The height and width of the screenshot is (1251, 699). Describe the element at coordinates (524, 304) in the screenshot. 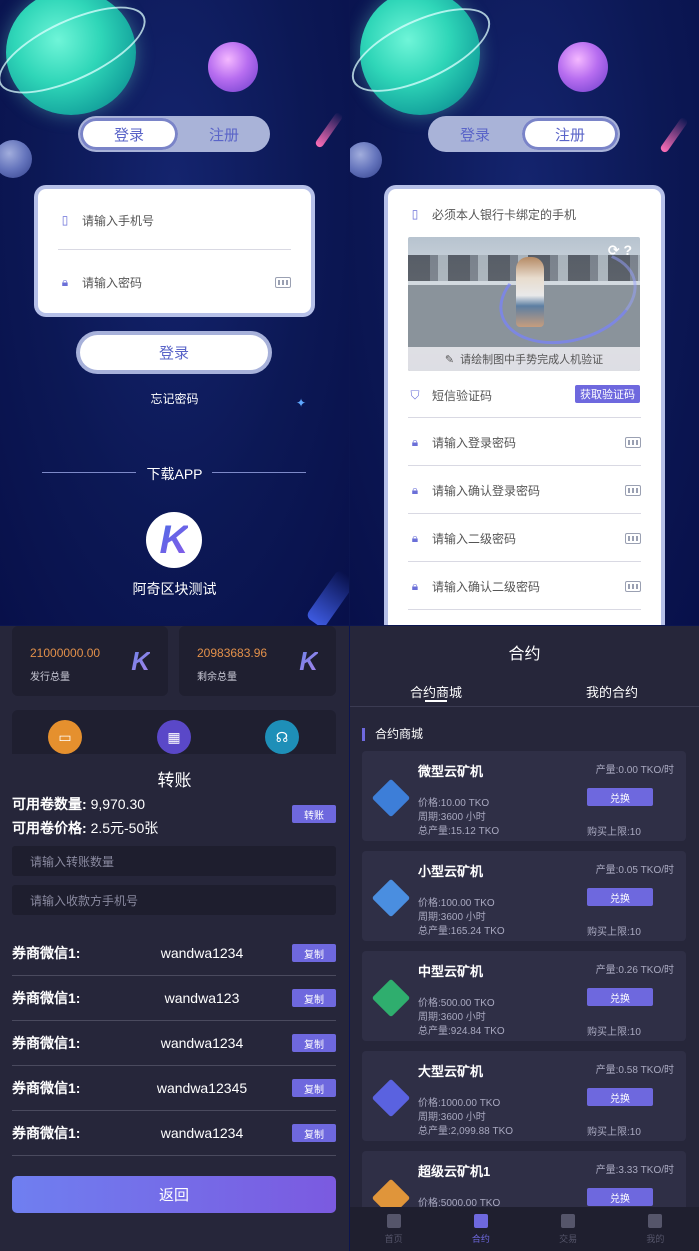

I see `captcha-image: ⟳ ? ✎ 请绘制图中手势完成人机验证` at that location.